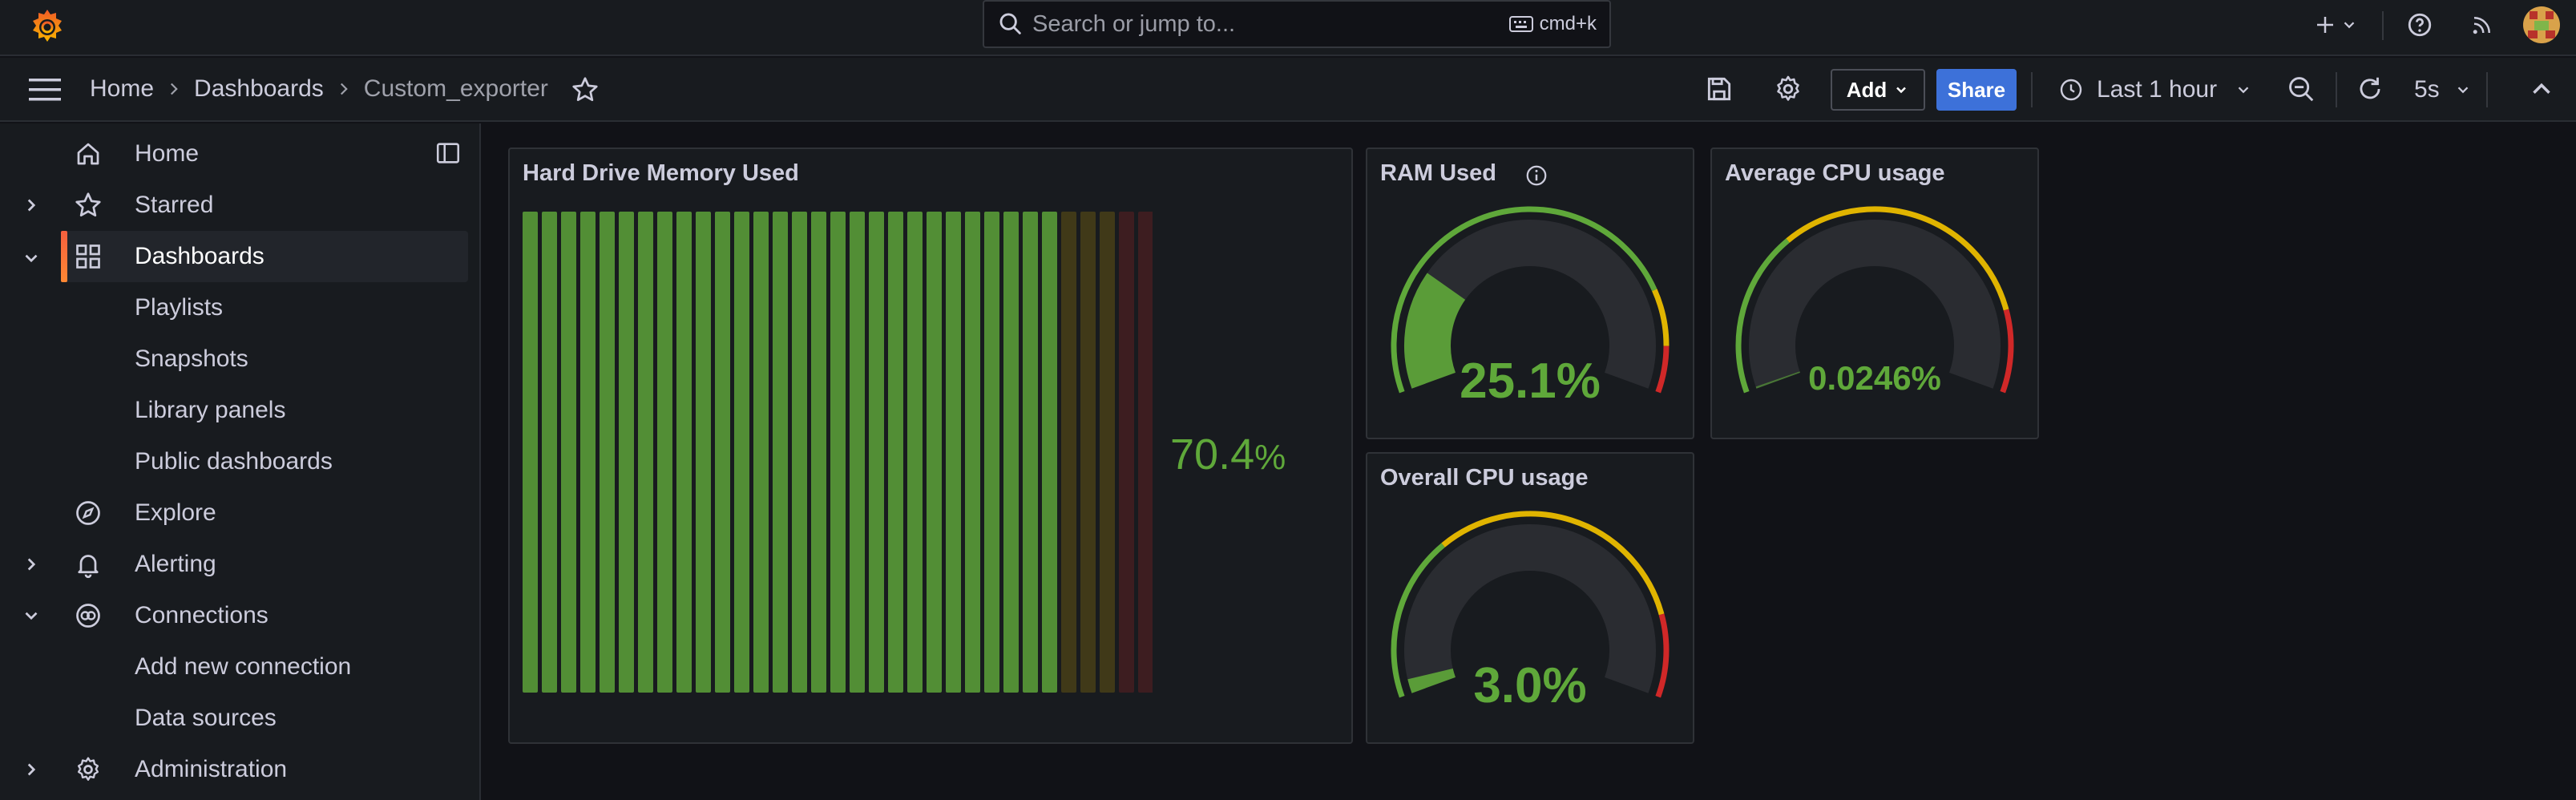 The width and height of the screenshot is (2576, 800). Describe the element at coordinates (234, 359) in the screenshot. I see `sidebar-item-snapshots: Snapshots` at that location.